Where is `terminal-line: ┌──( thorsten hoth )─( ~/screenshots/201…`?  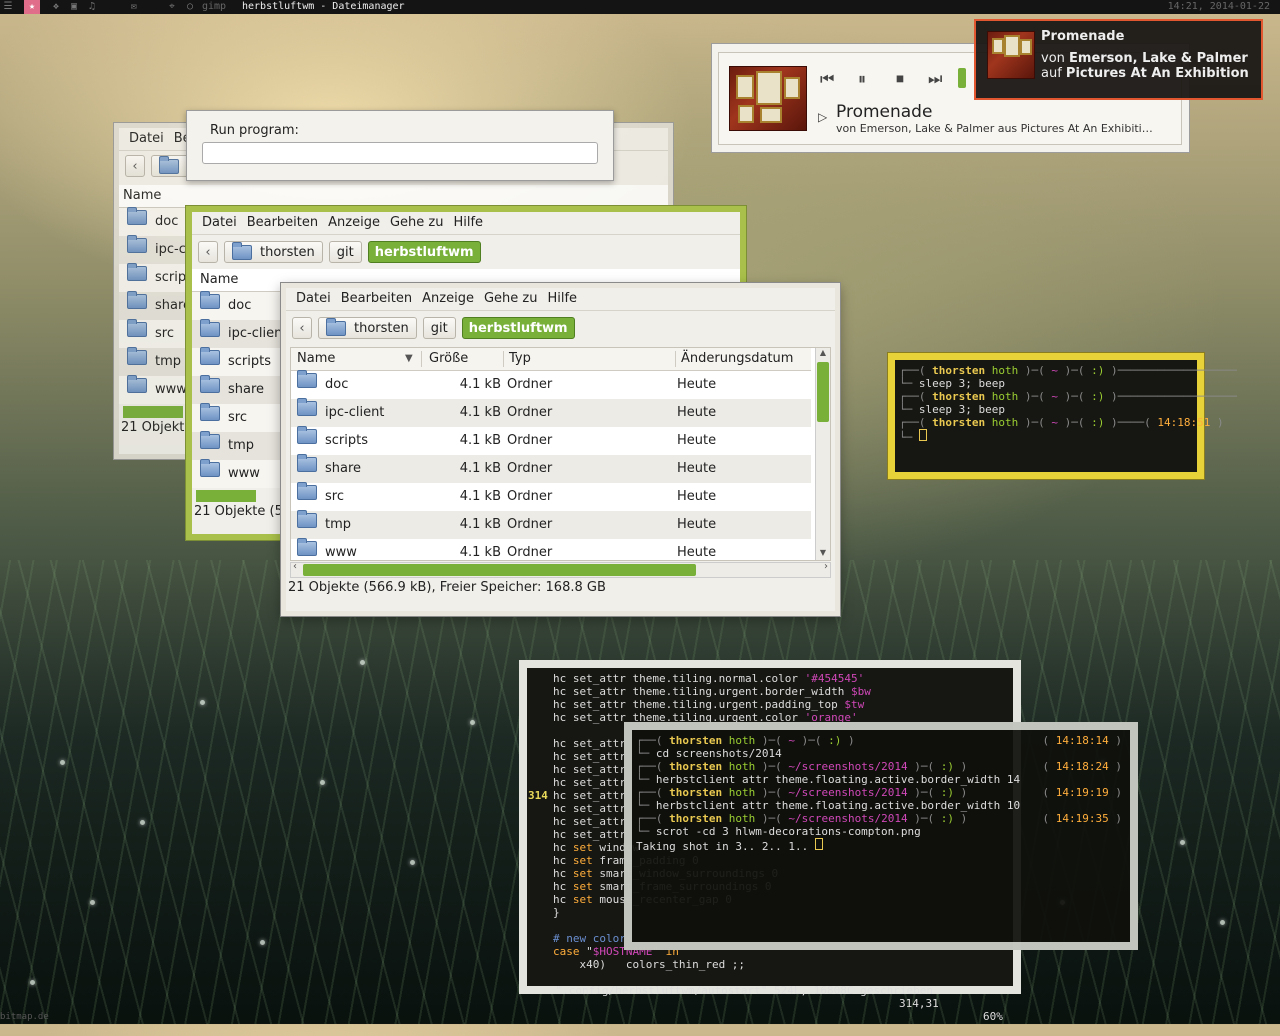 terminal-line: ┌──( thorsten hoth )─( ~/screenshots/201… is located at coordinates (879, 818).